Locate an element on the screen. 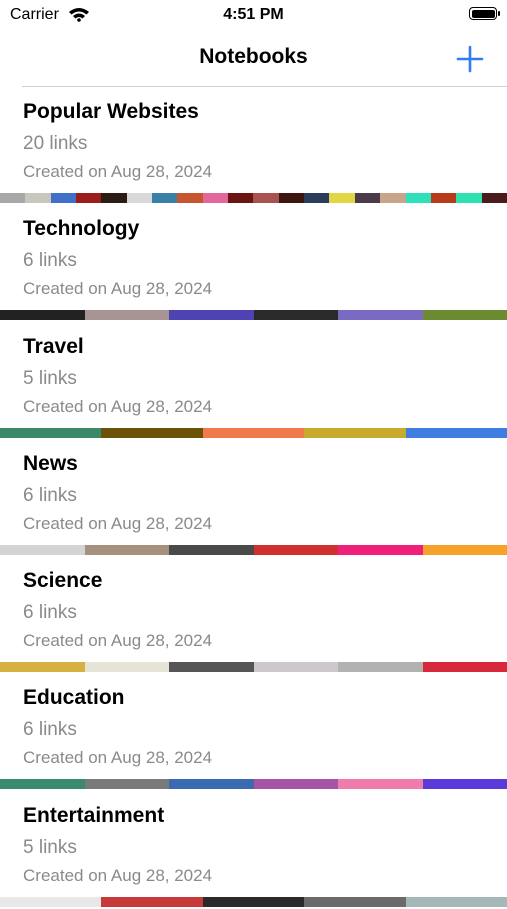 Image resolution: width=507 pixels, height=909 pixels. navigation-bar: Notebooks is located at coordinates (253, 58).